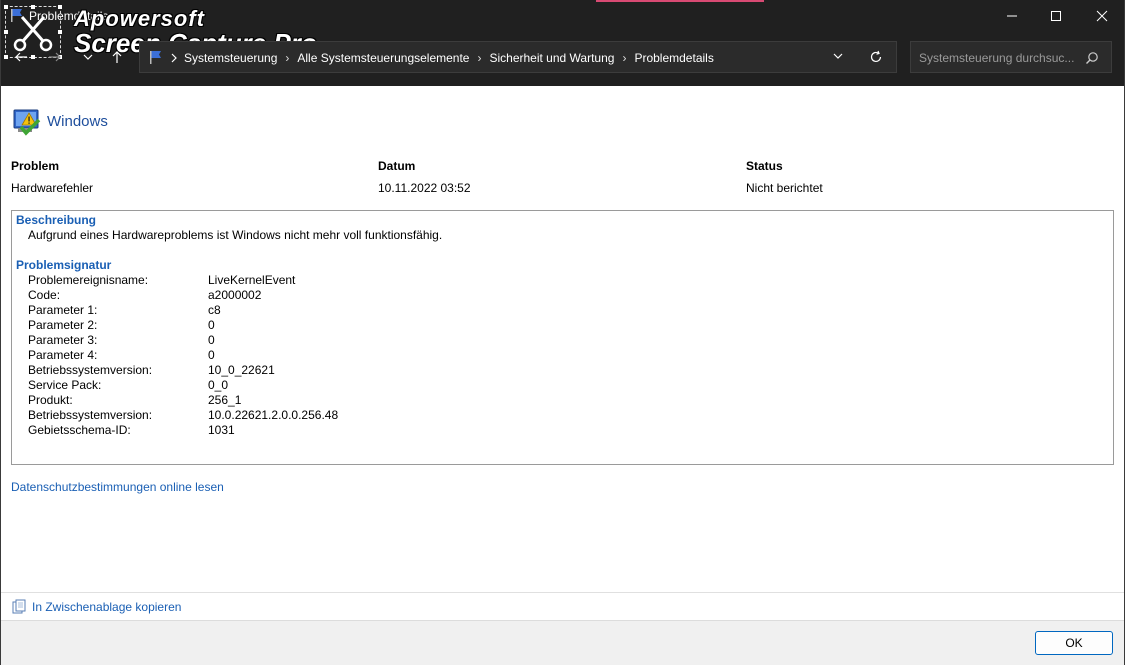 This screenshot has height=665, width=1125. What do you see at coordinates (50, 400) in the screenshot?
I see `signature-key: Produkt:` at bounding box center [50, 400].